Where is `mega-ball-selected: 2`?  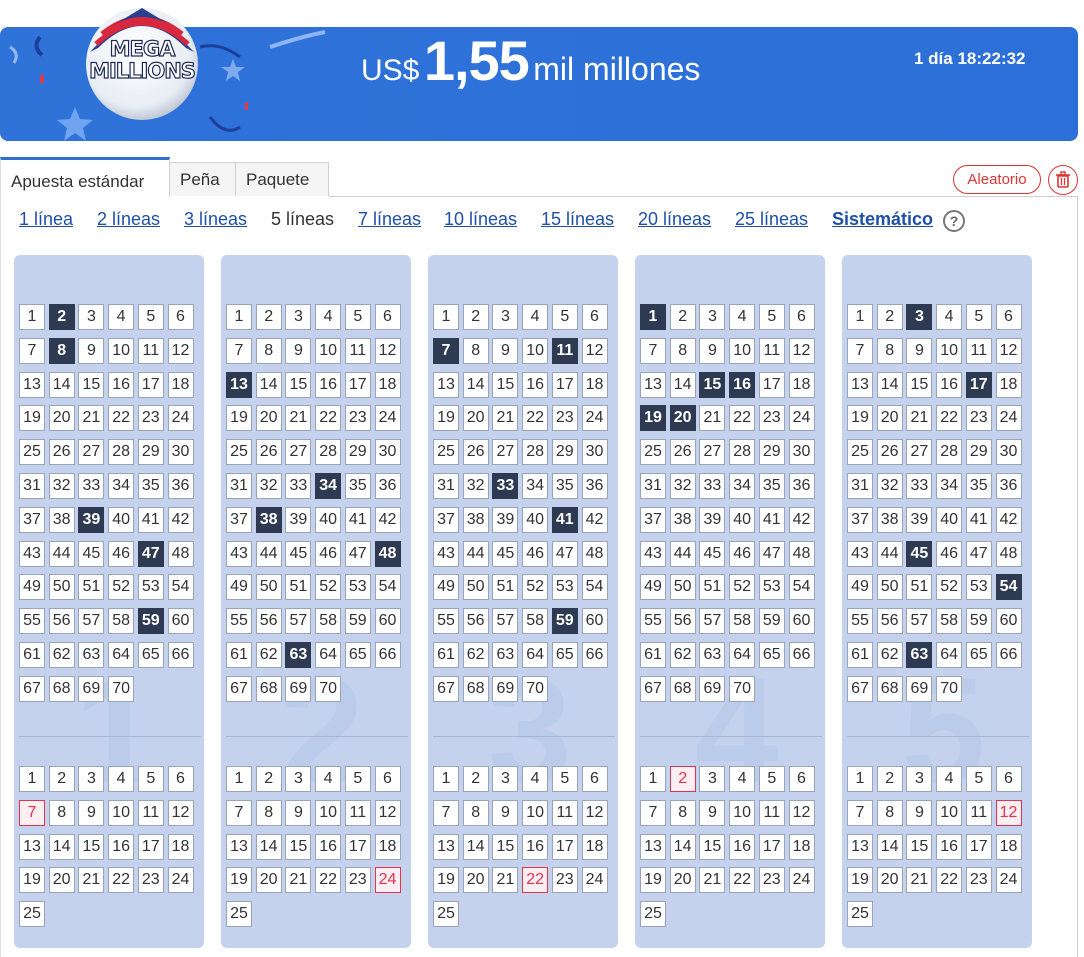
mega-ball-selected: 2 is located at coordinates (682, 779).